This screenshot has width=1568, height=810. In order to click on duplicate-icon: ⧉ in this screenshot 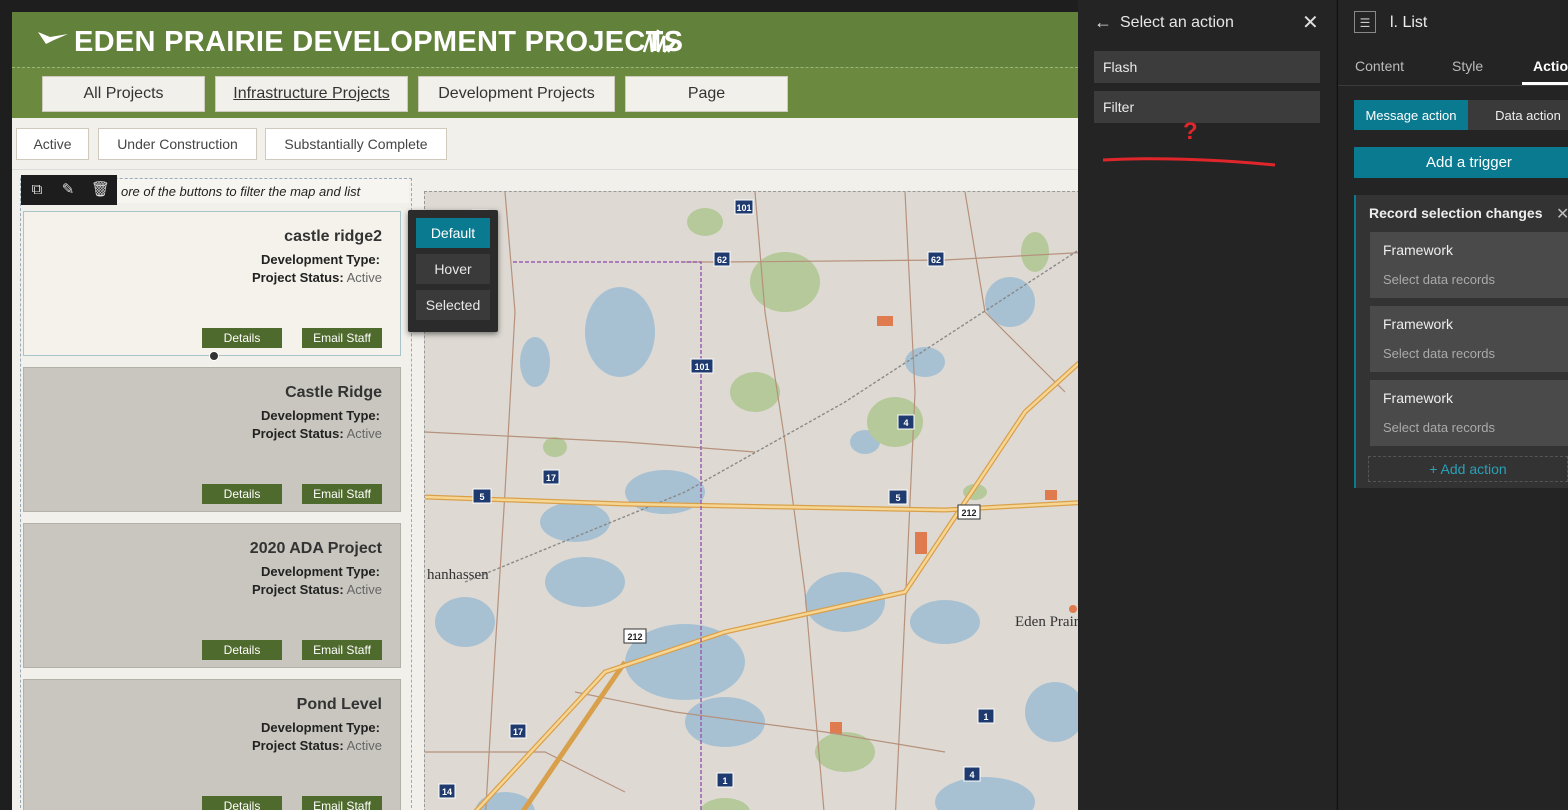, I will do `click(37, 190)`.